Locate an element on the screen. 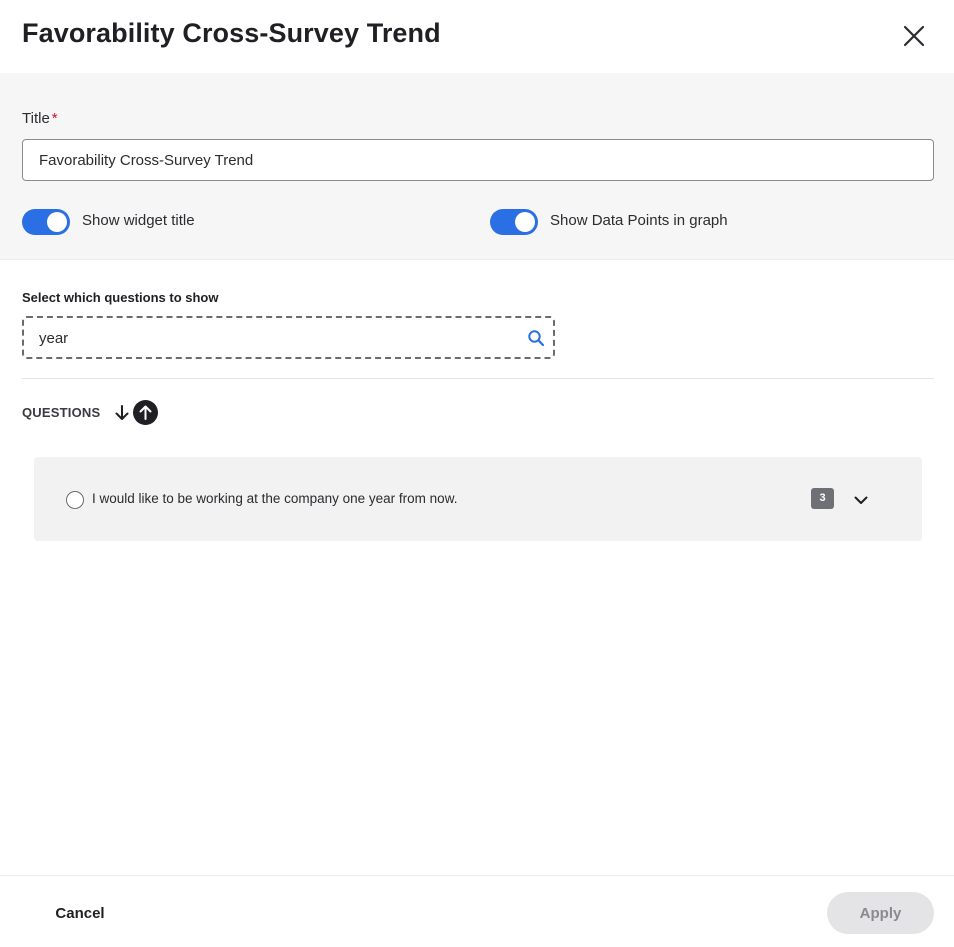 The height and width of the screenshot is (947, 954). survey-count-badge: 3 is located at coordinates (822, 498).